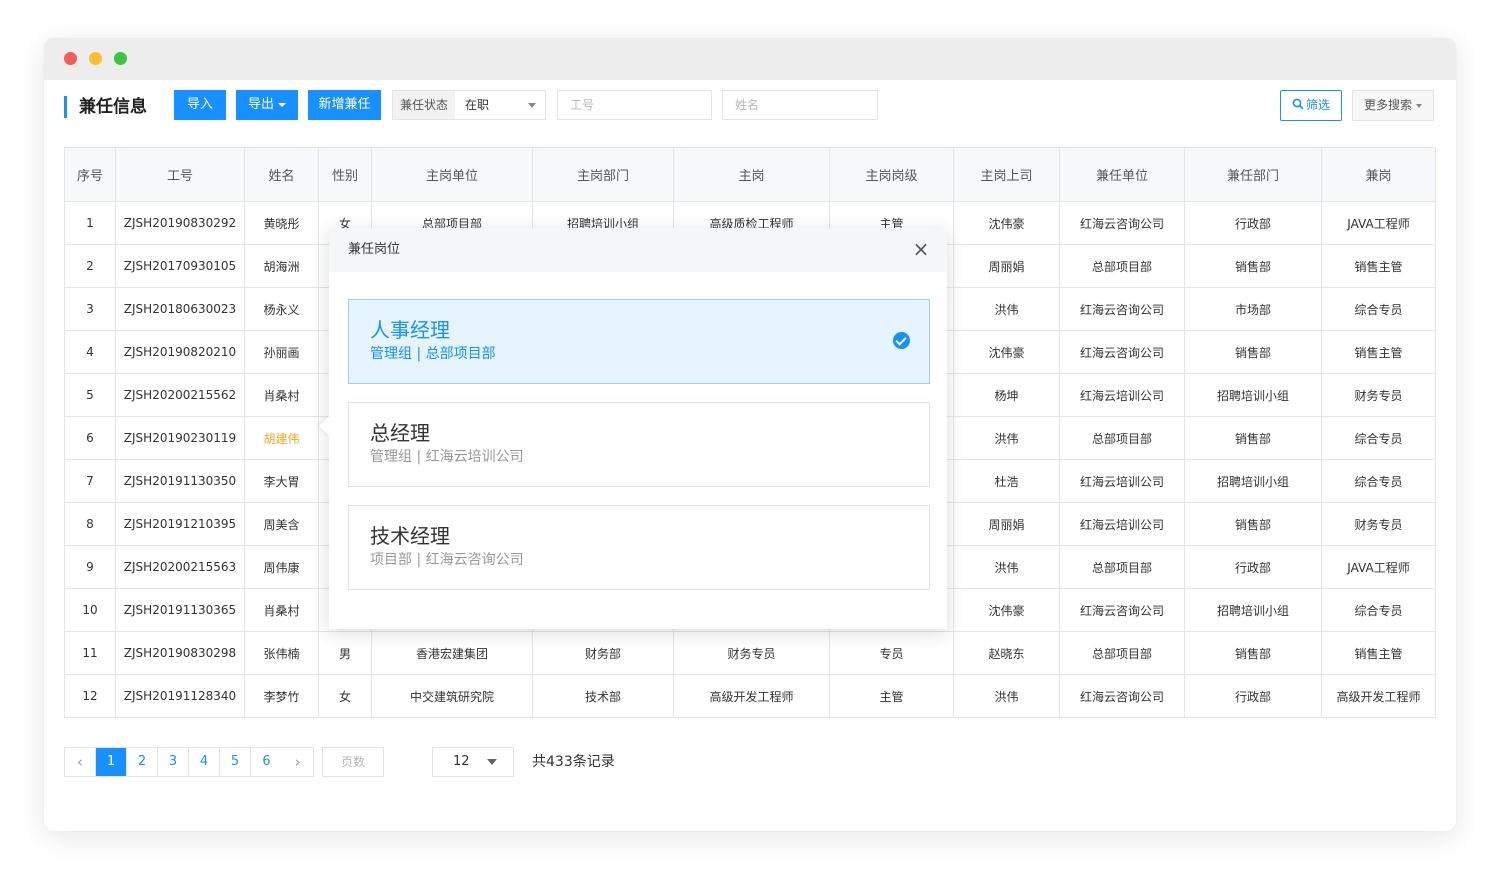 This screenshot has width=1500, height=876. Describe the element at coordinates (603, 174) in the screenshot. I see `column-header: 主岗部门` at that location.